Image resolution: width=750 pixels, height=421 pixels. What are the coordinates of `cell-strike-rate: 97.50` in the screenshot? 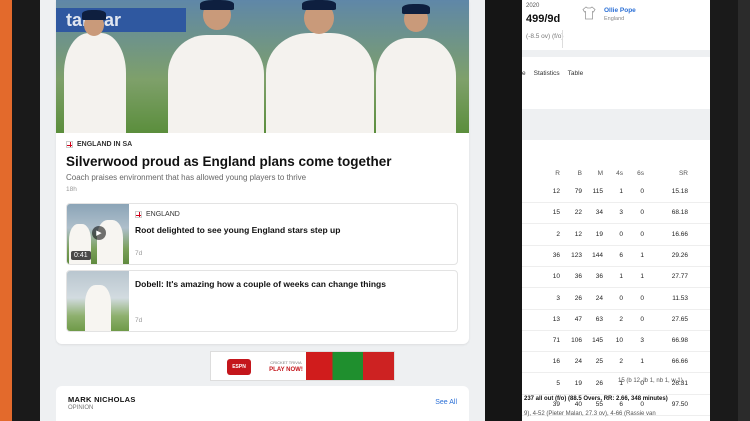 It's located at (679, 404).